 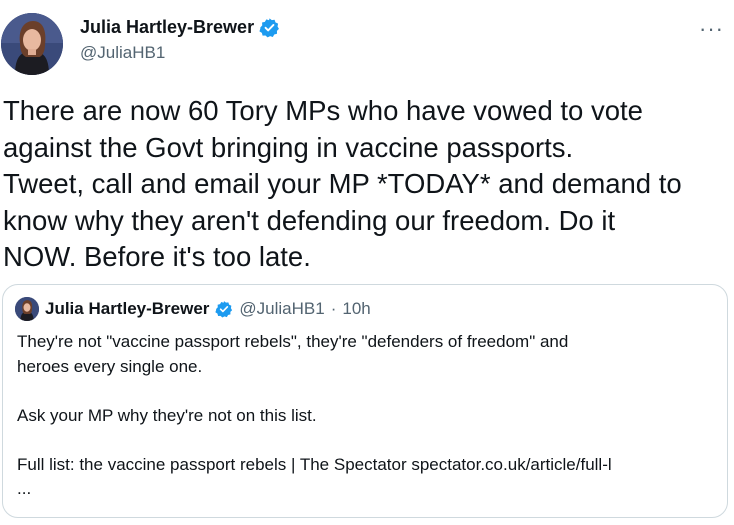 I want to click on quoted-avatar-image, so click(x=27, y=309).